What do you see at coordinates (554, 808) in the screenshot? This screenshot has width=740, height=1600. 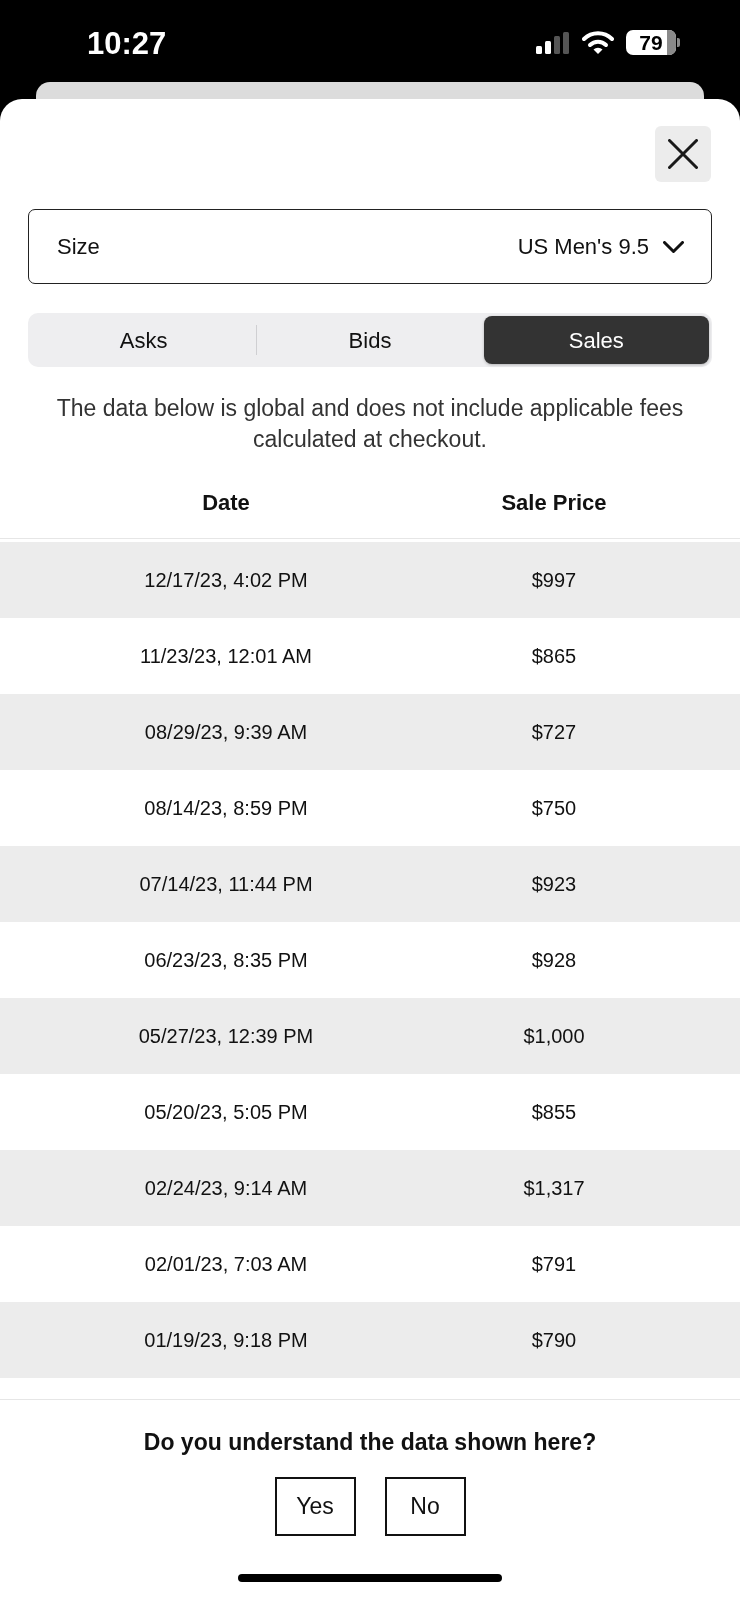 I see `table-cell-text: $750` at bounding box center [554, 808].